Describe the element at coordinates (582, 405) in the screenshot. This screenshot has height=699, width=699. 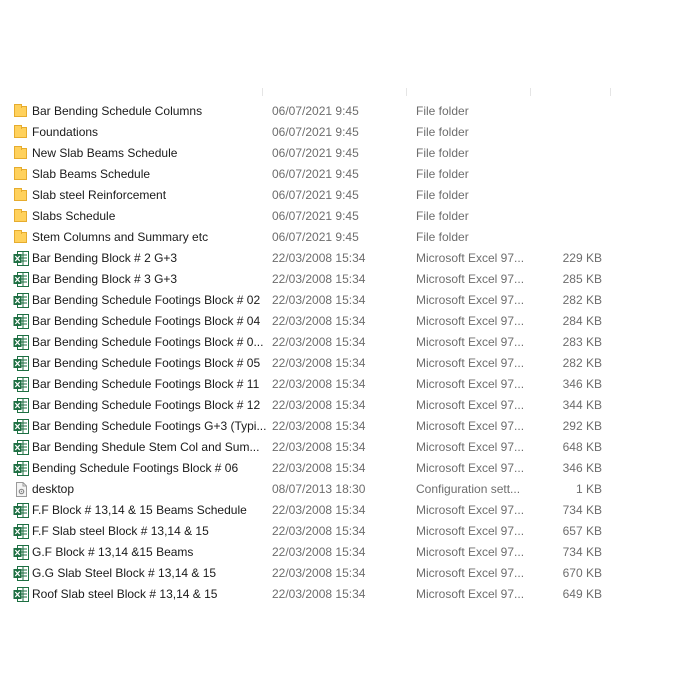
I see `file-size: 344 KB` at that location.